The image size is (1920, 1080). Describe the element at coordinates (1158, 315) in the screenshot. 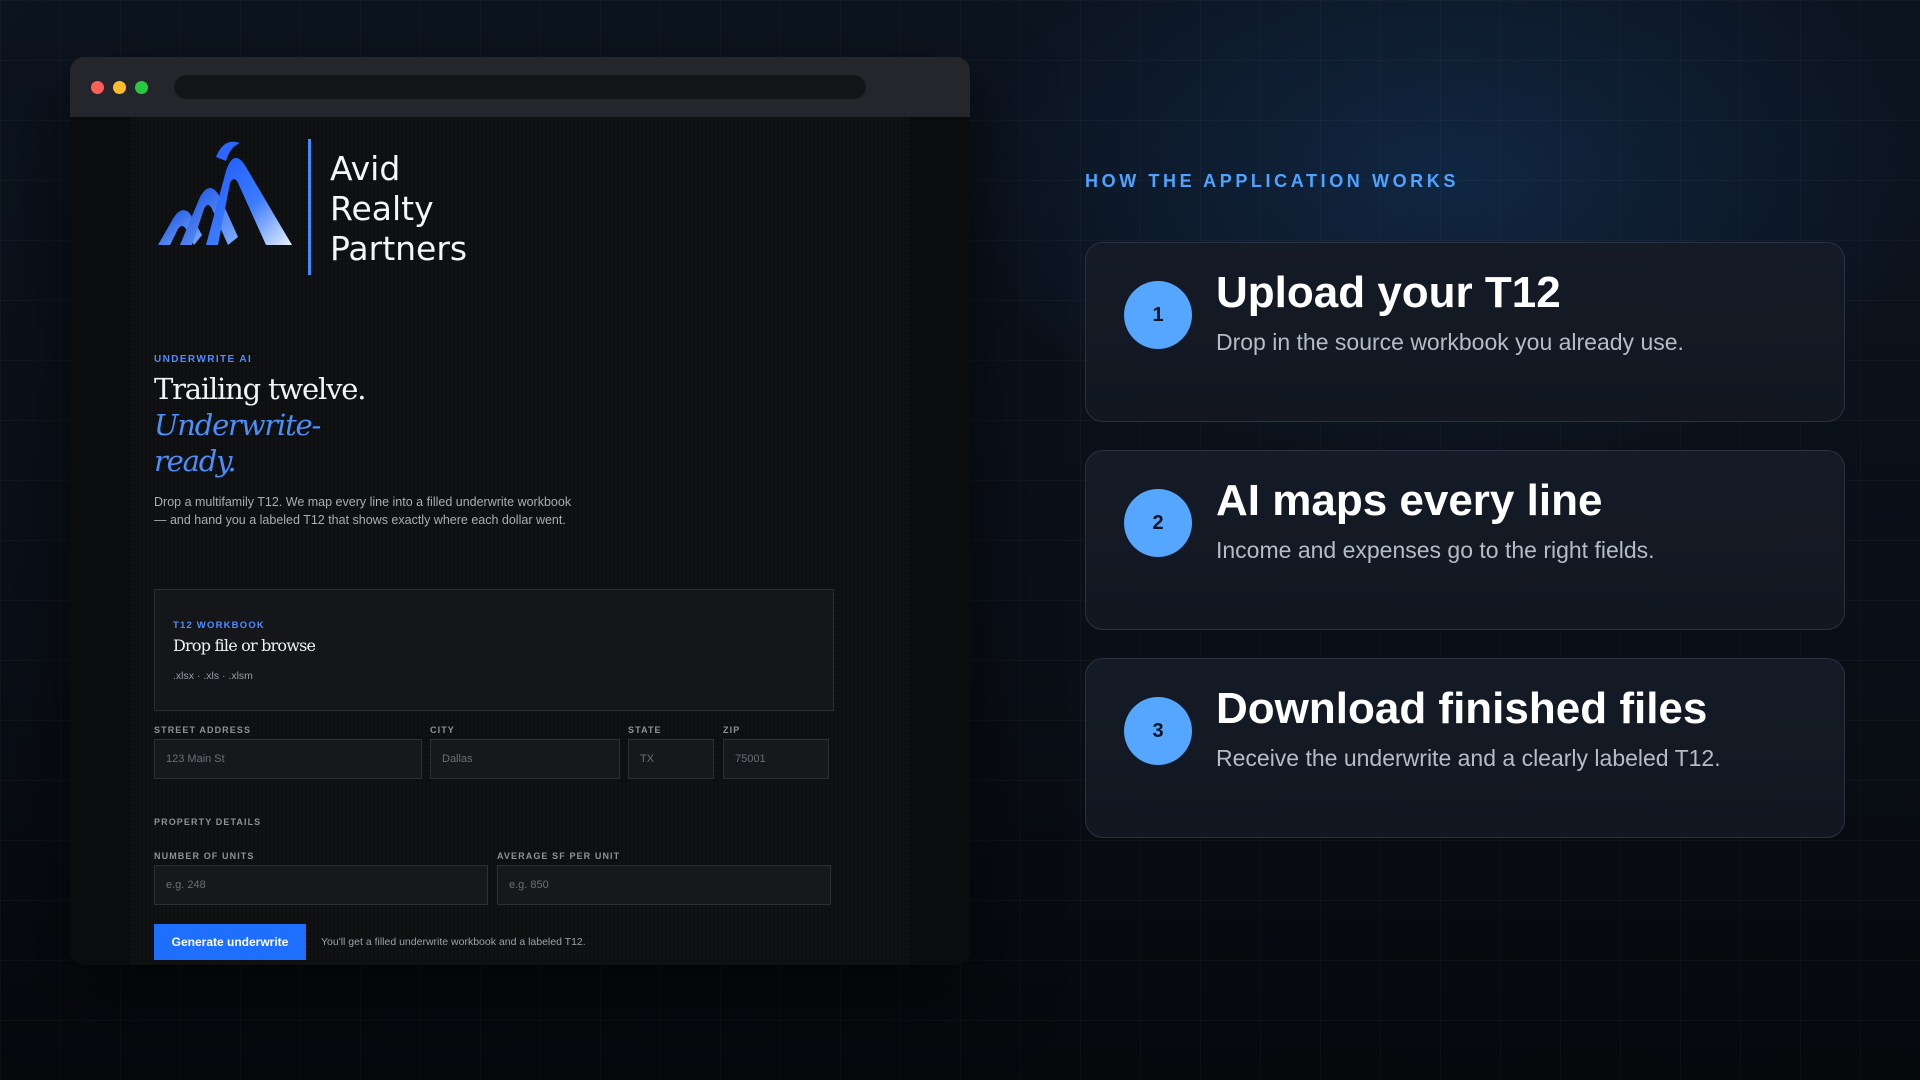

I see `step-number-badge: 1` at that location.